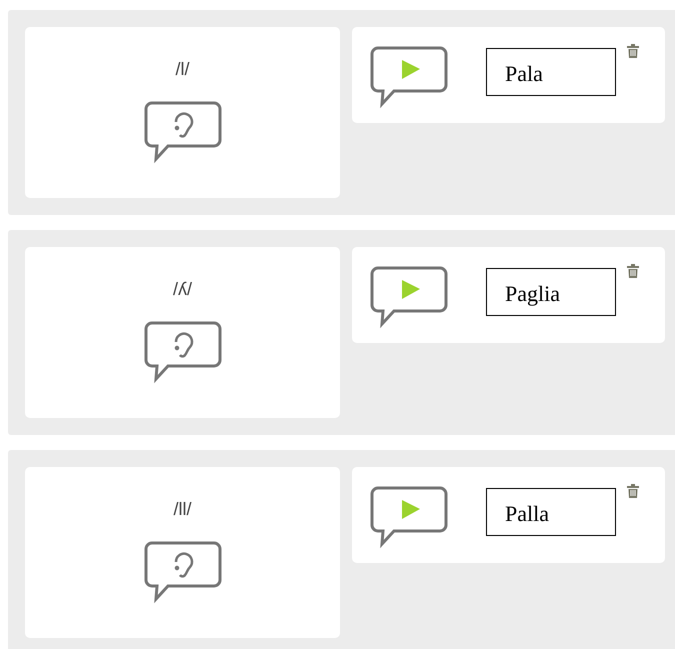 The width and height of the screenshot is (675, 649). Describe the element at coordinates (551, 72) in the screenshot. I see `word-field: Pala` at that location.